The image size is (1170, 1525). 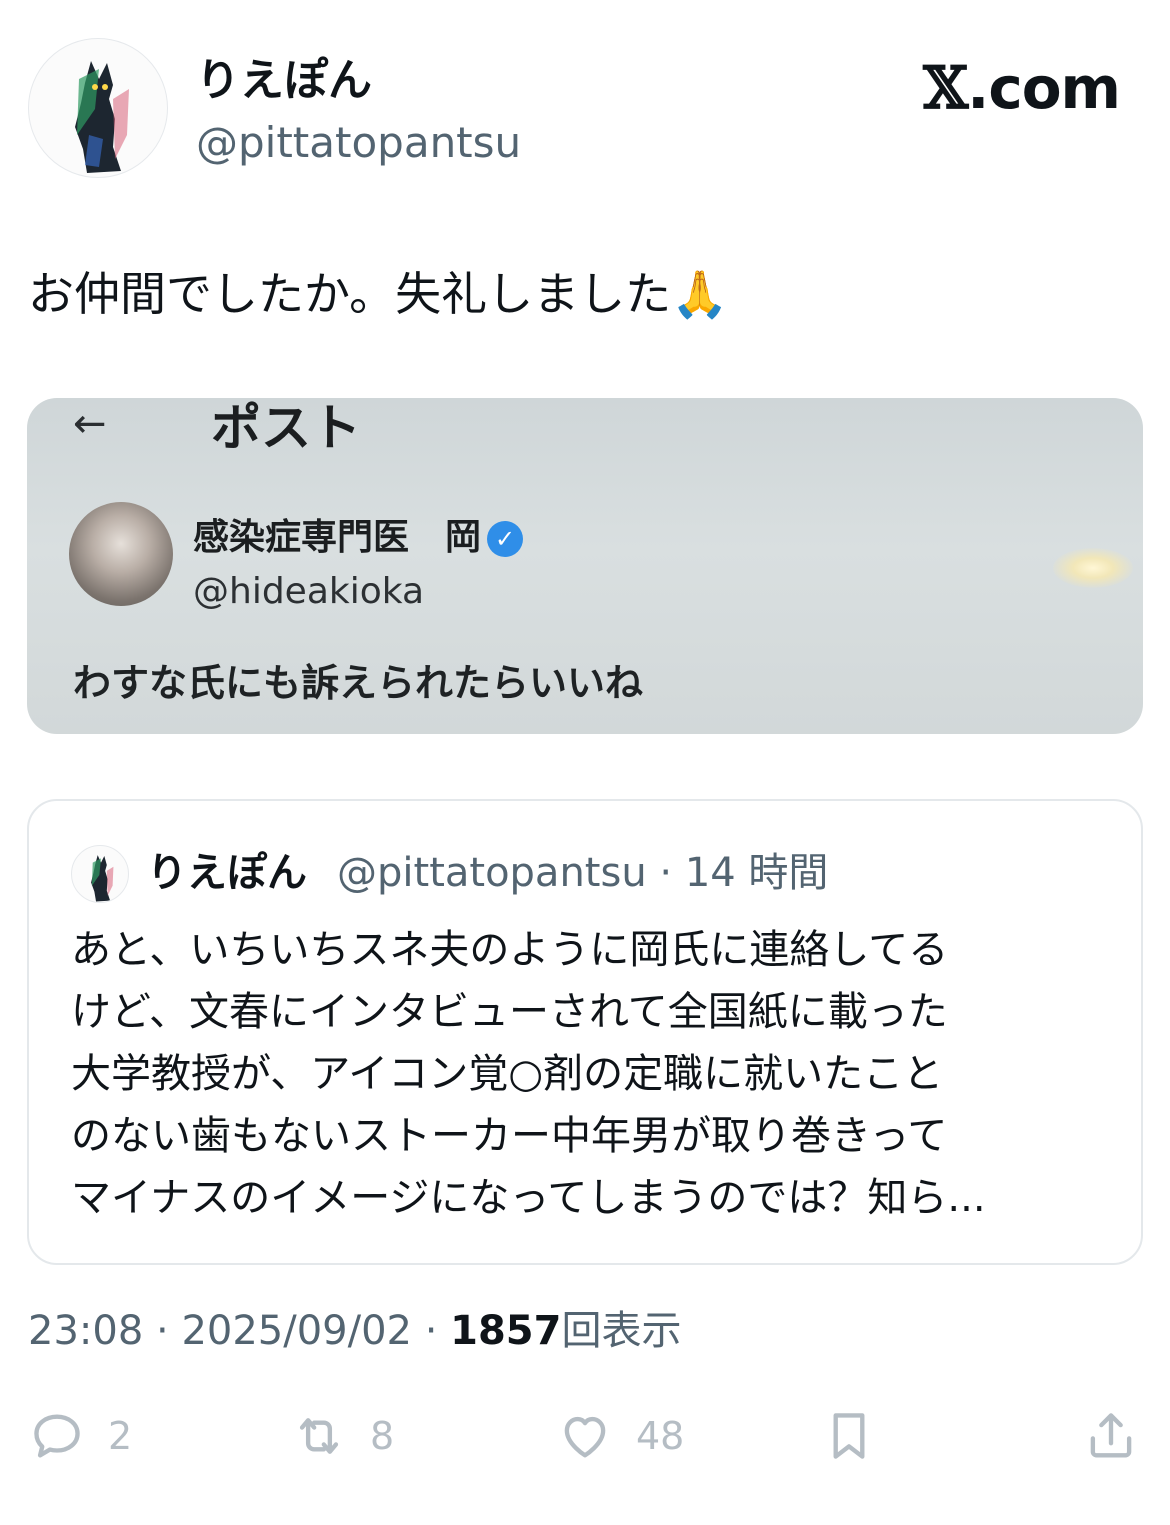 I want to click on share-icon, so click(x=1111, y=1435).